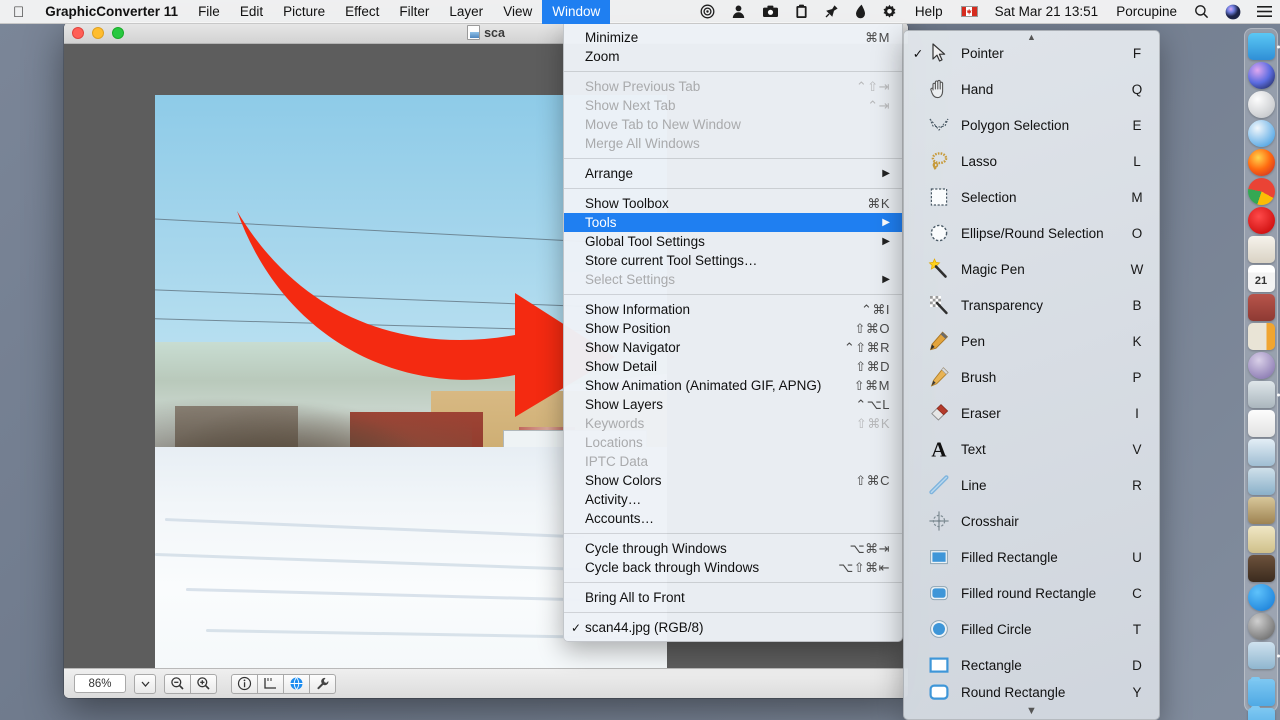  What do you see at coordinates (297, 683) in the screenshot?
I see `globe-icon` at bounding box center [297, 683].